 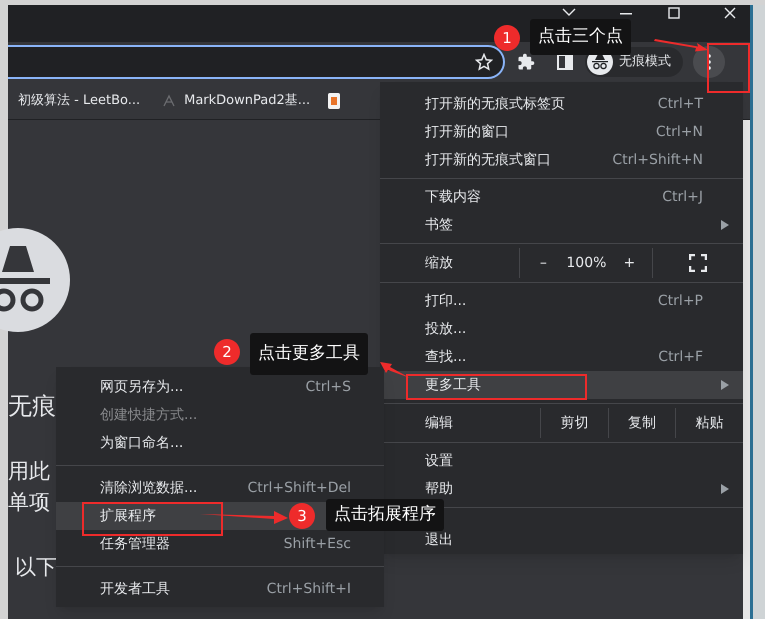 What do you see at coordinates (561, 160) in the screenshot?
I see `menu-item: 打开新的无痕式窗口 Ctrl+Shift+N` at bounding box center [561, 160].